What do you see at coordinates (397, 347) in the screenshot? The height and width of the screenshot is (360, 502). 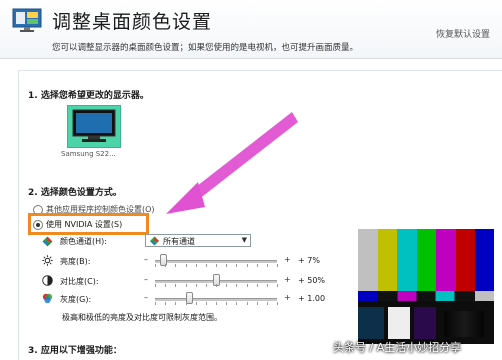 I see `watermark-text: 头条号 / A生活小妙招分享` at bounding box center [397, 347].